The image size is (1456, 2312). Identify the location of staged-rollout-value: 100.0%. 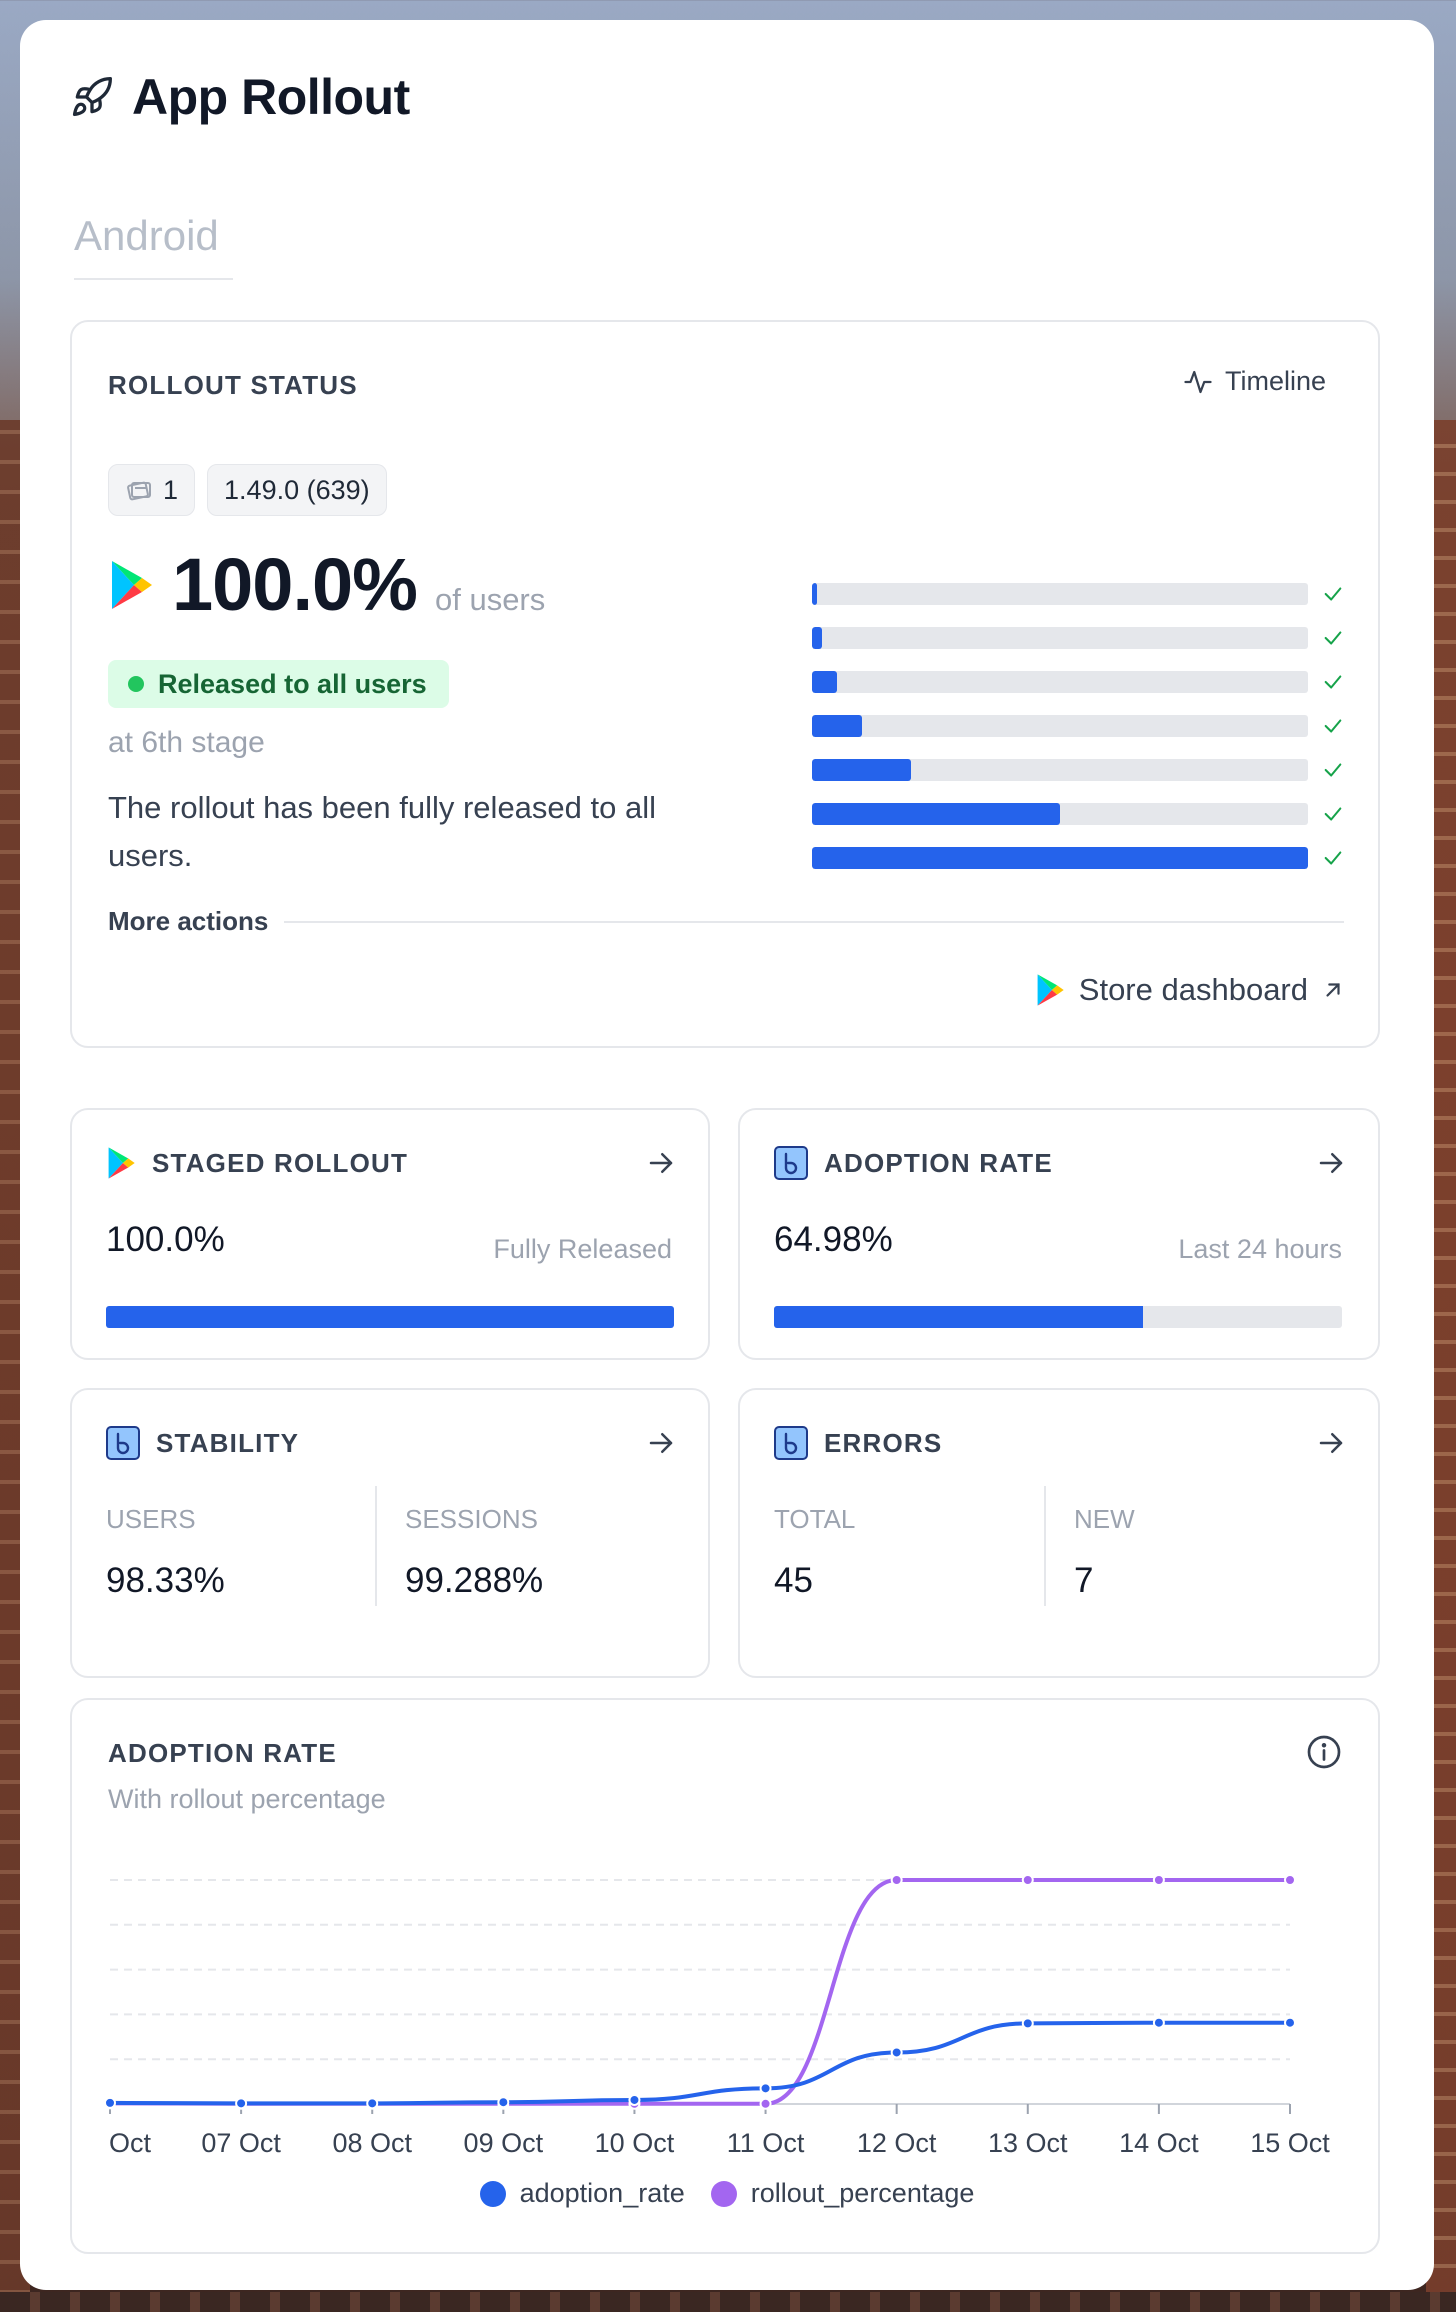
(165, 1239).